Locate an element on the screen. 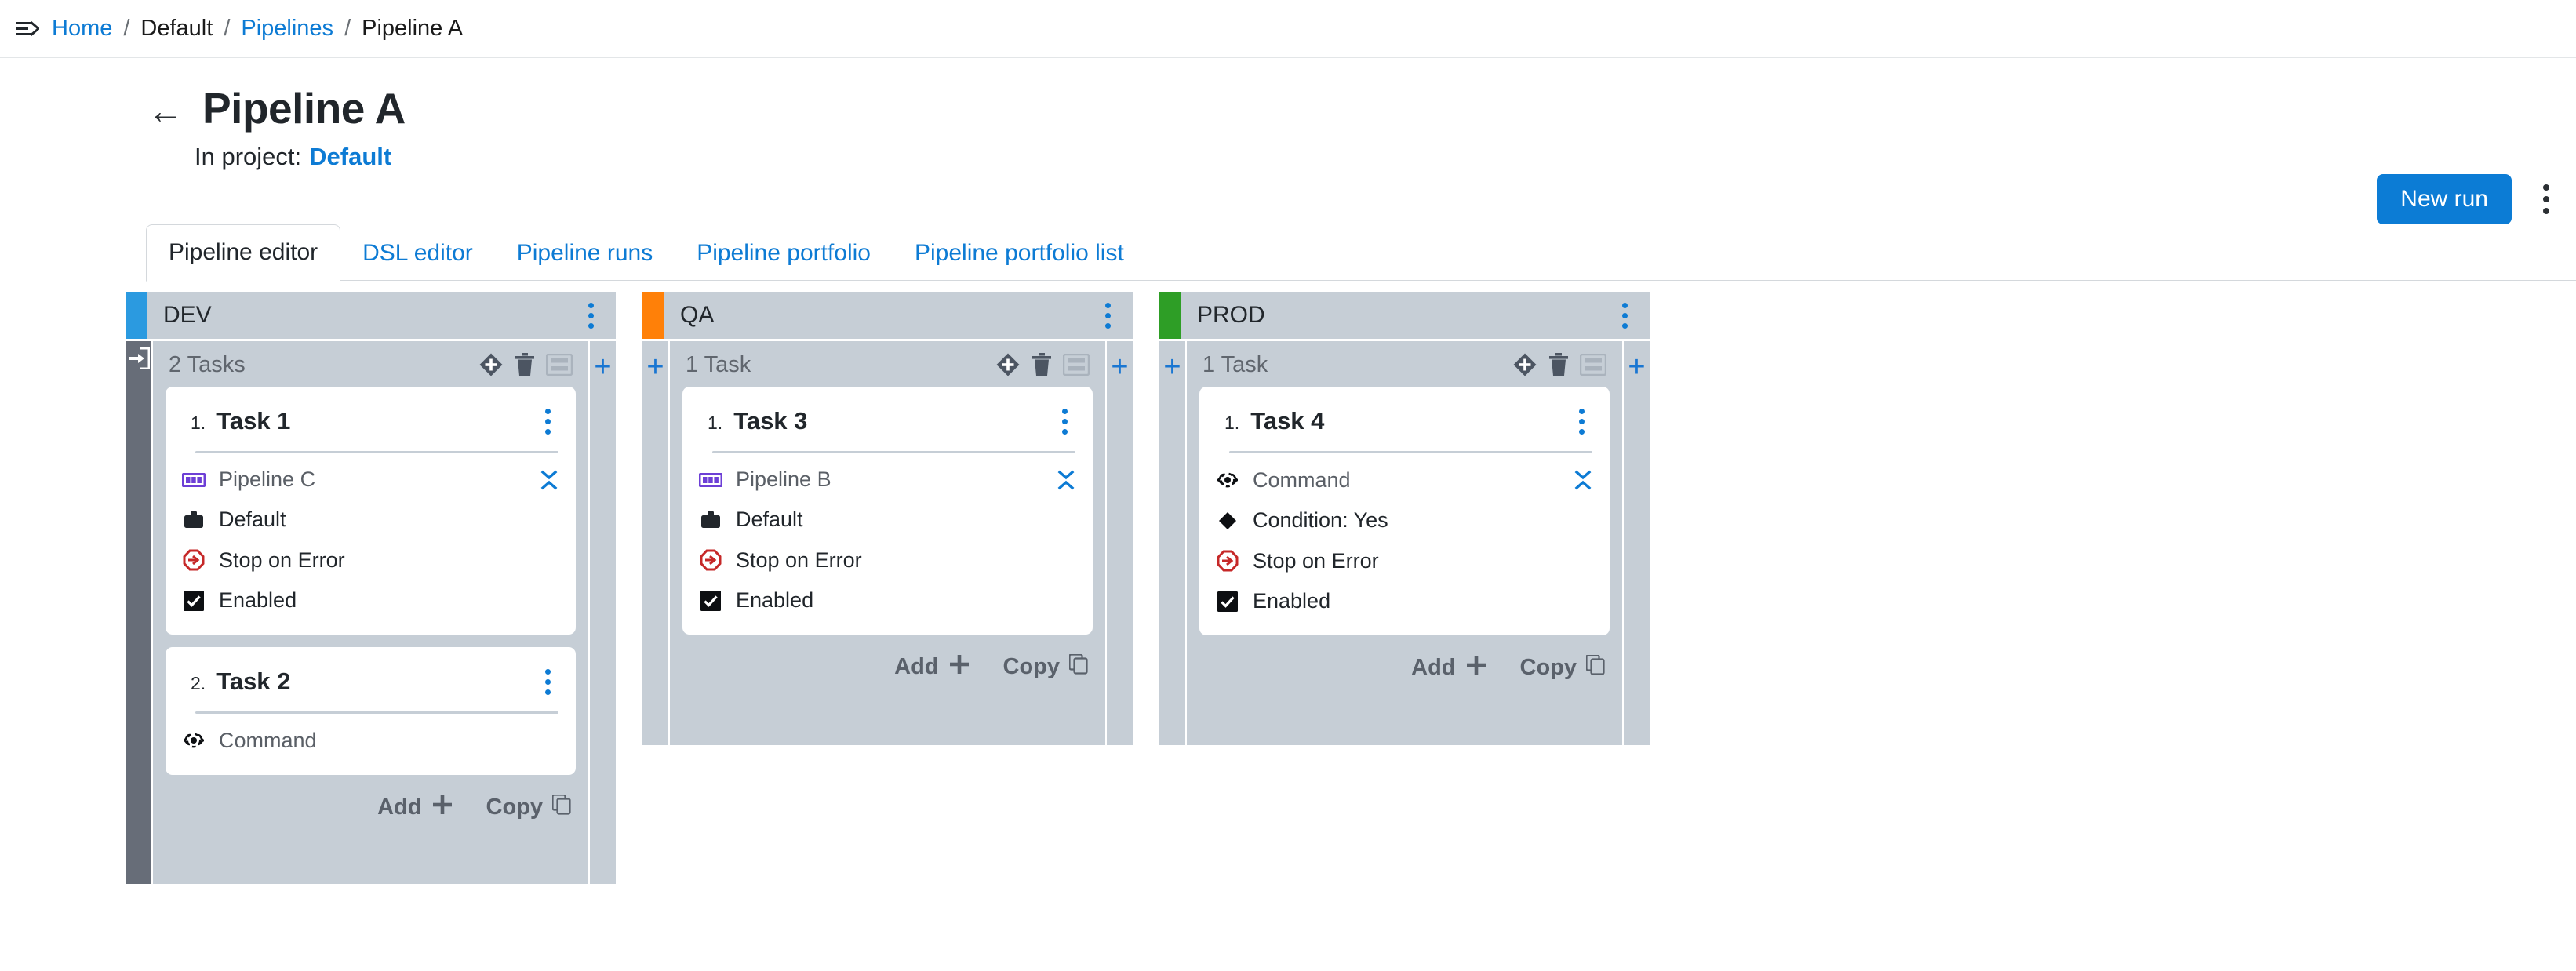 The image size is (2576, 971). page-overflow-menu-icon is located at coordinates (2546, 199).